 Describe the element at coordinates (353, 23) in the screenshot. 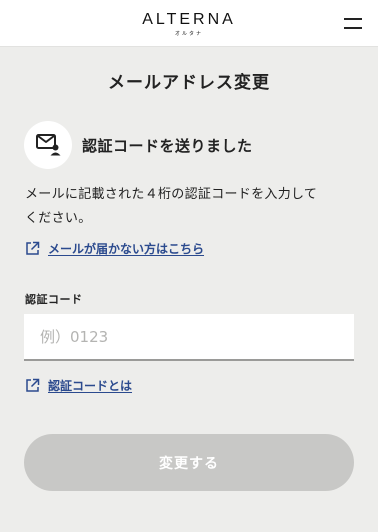

I see `hamburger-icon` at that location.